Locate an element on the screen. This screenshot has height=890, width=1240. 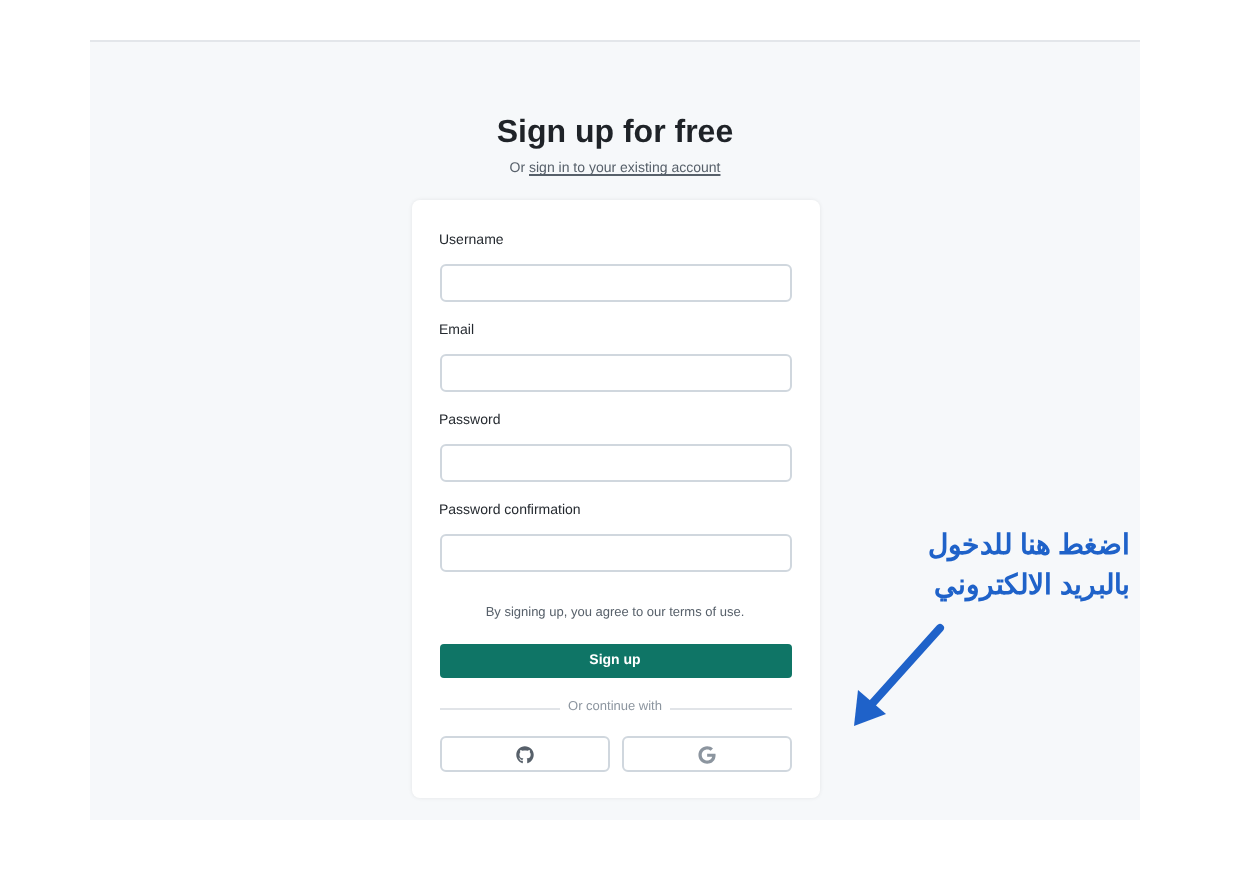
github-sign-in-button is located at coordinates (524, 754).